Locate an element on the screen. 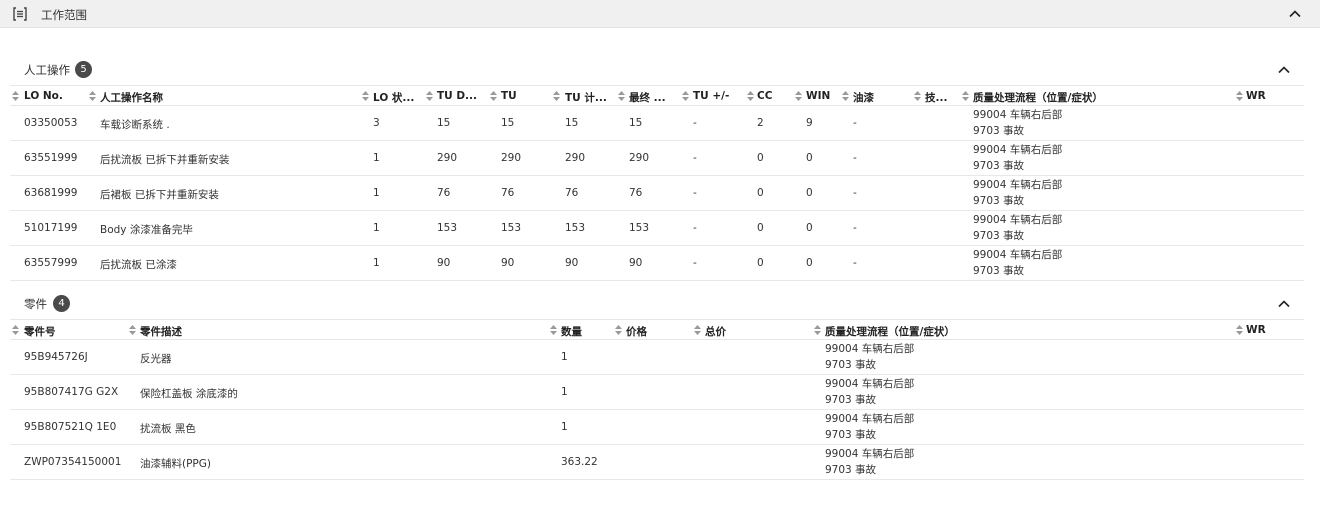 This screenshot has width=1324, height=506. col-labor-name: 人工操作名称 is located at coordinates (200, 97).